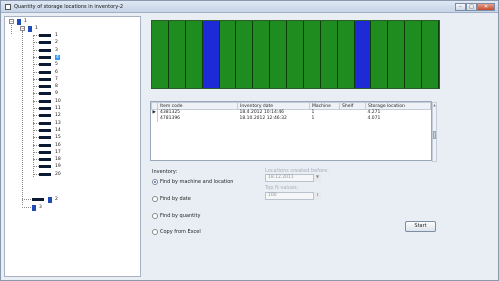 This screenshot has height=281, width=499. I want to click on tree-leaf-7: 7, so click(48, 79).